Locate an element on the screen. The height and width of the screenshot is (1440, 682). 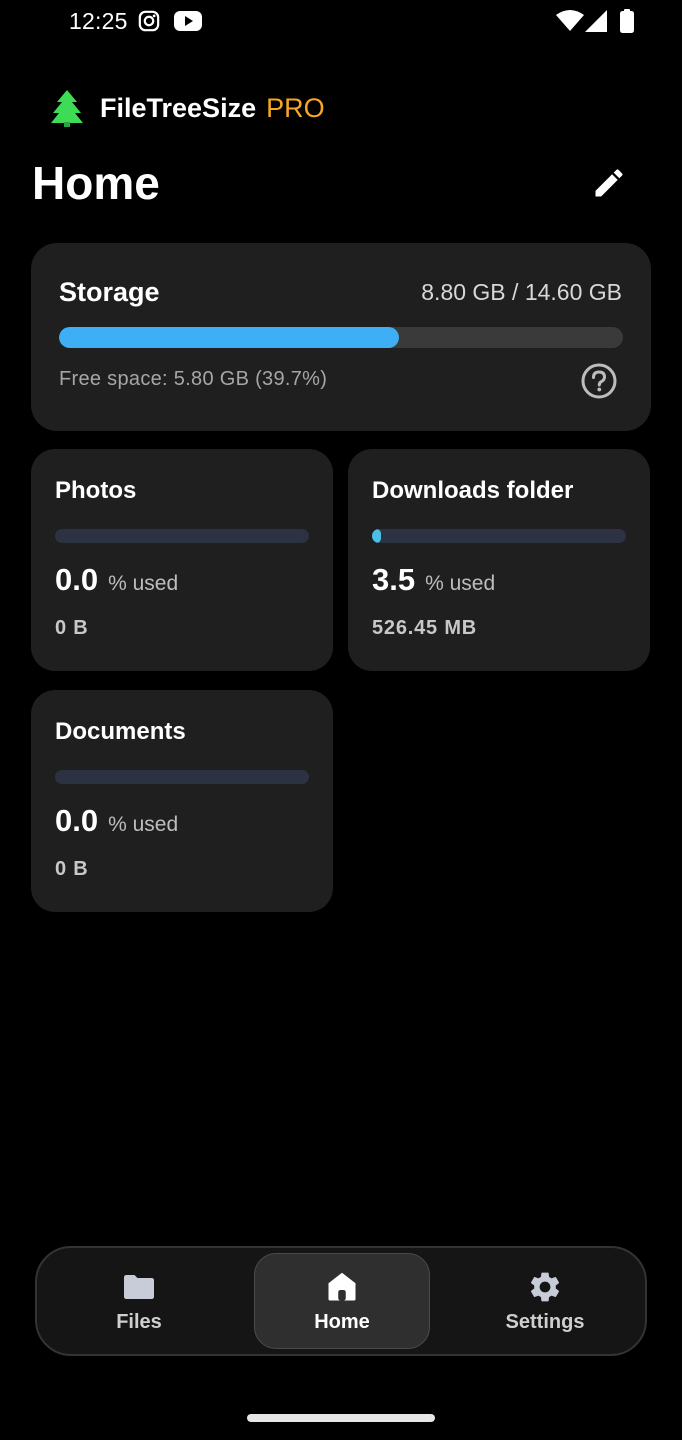
storage-progress-bar is located at coordinates (341, 337).